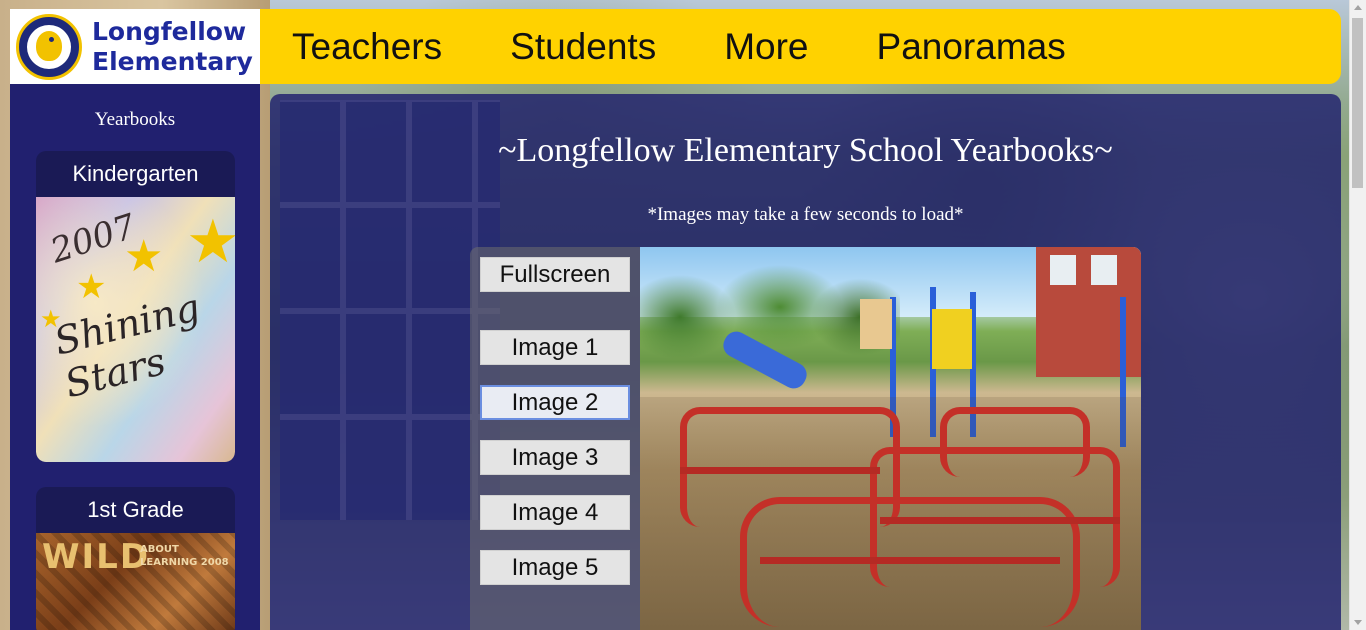 This screenshot has width=1366, height=630. What do you see at coordinates (555, 347) in the screenshot?
I see `image-1-button: Image 1` at bounding box center [555, 347].